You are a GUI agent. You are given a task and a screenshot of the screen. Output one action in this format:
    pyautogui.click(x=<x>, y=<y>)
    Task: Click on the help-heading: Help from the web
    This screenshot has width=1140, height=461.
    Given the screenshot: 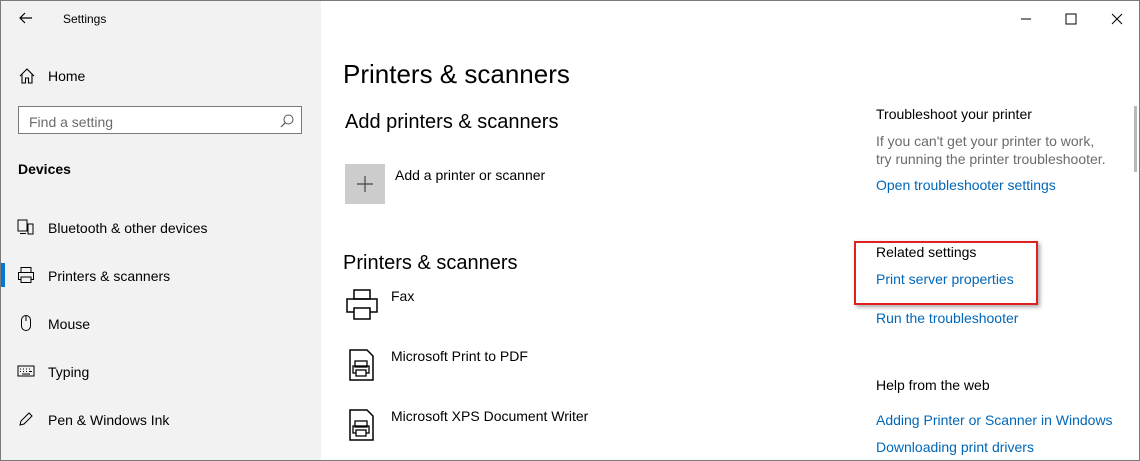 What is the action you would take?
    pyautogui.click(x=933, y=385)
    